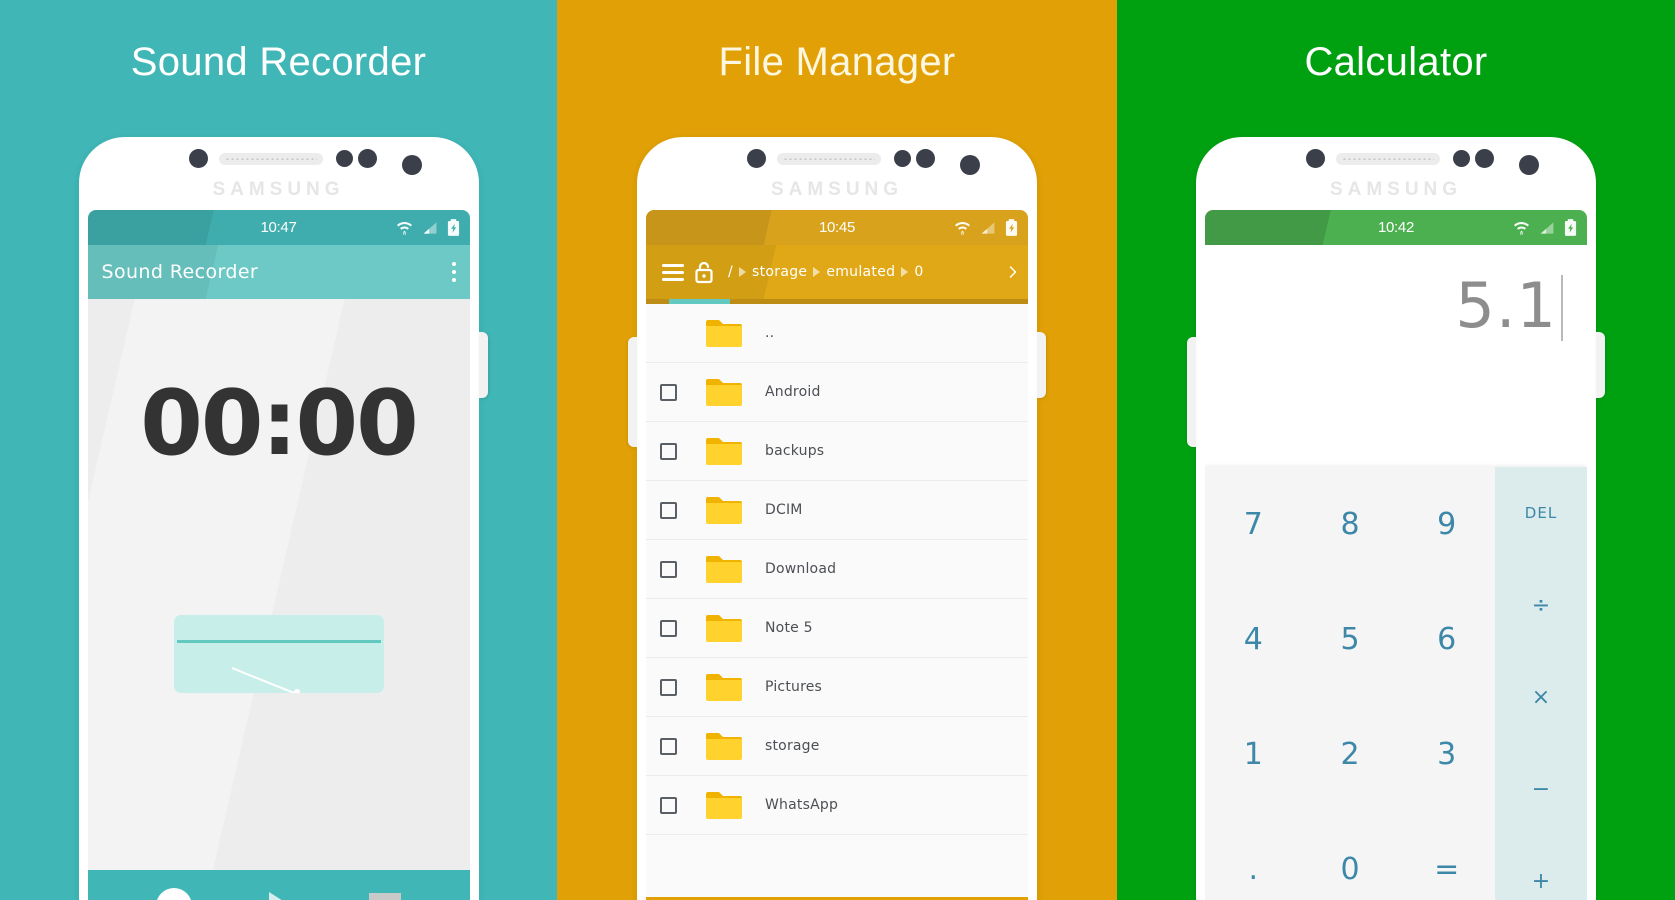 The width and height of the screenshot is (1675, 900). What do you see at coordinates (1562, 308) in the screenshot?
I see `text-cursor` at bounding box center [1562, 308].